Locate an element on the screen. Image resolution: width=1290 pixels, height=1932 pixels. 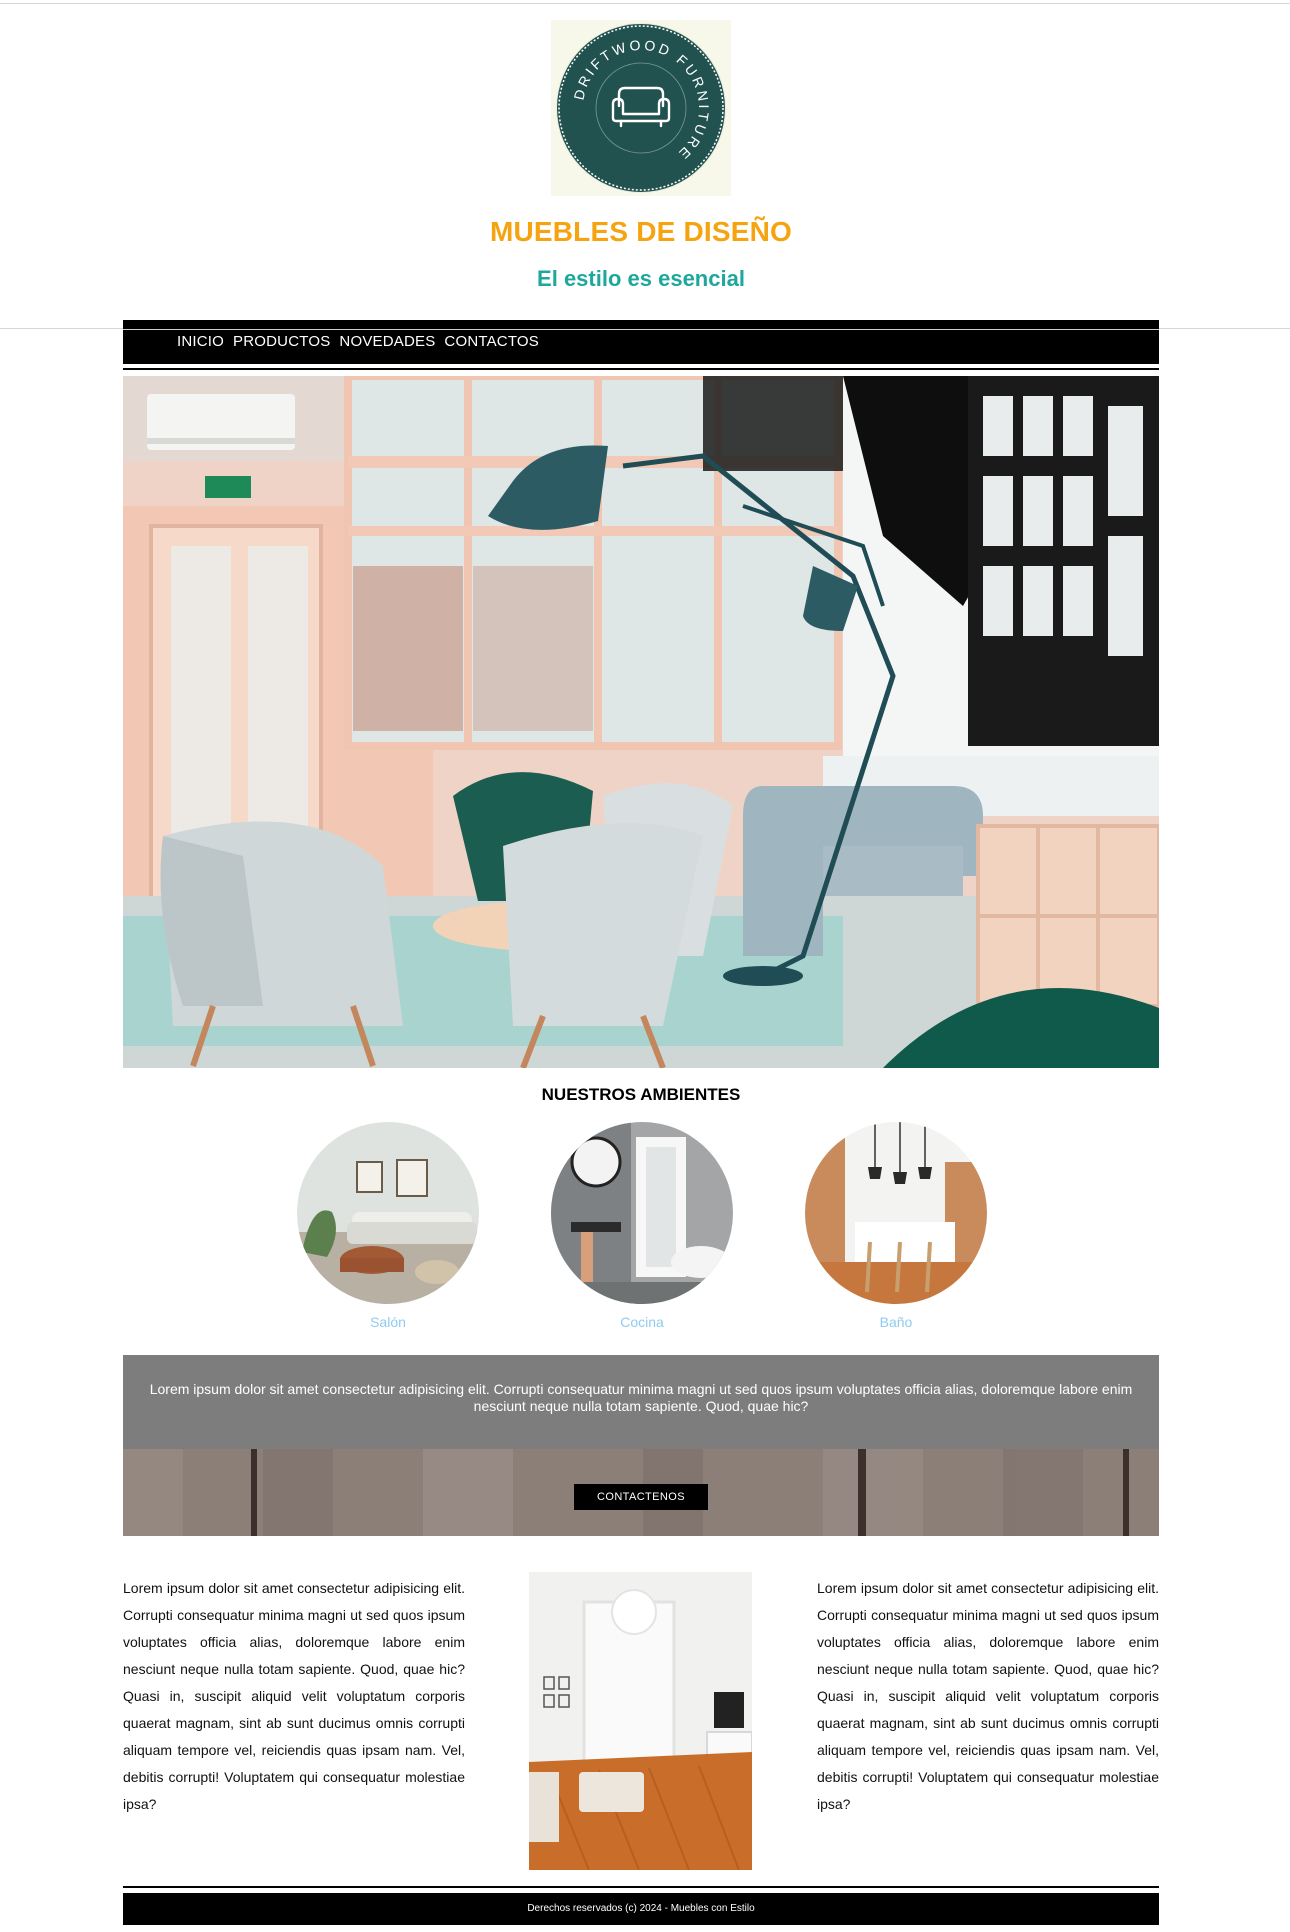
nav-item-productos: PRODUCTOS is located at coordinates (281, 341).